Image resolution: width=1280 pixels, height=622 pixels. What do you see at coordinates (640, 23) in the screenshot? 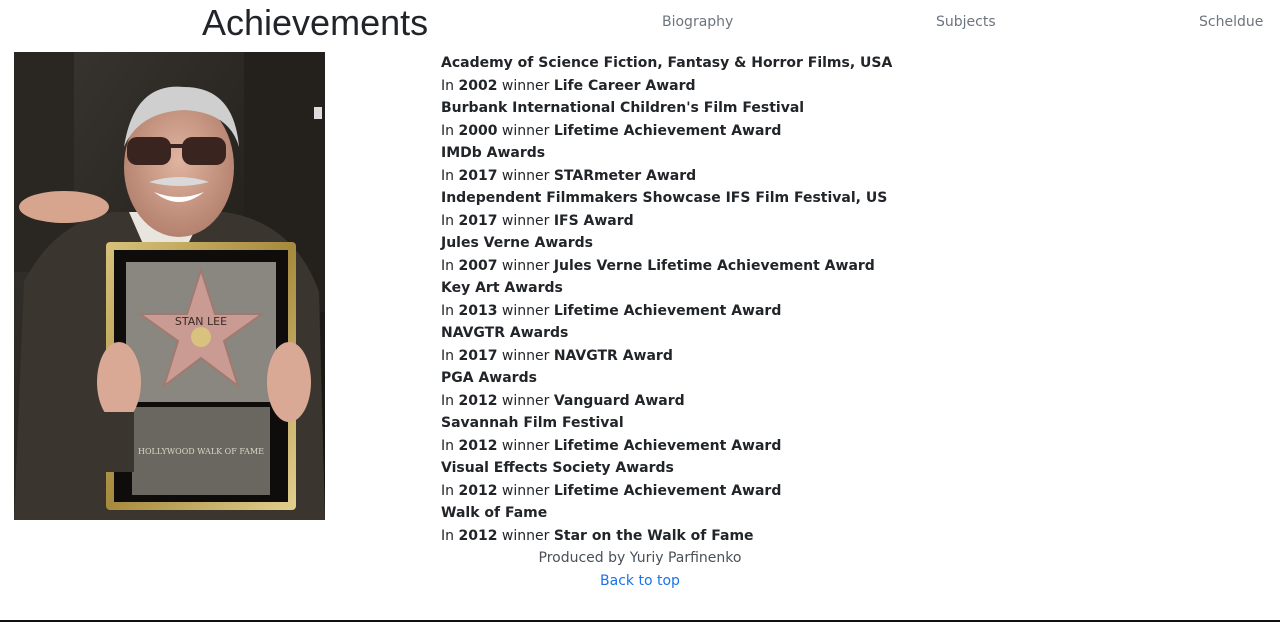
I see `header: Achievements Biography Subjects Scheldue` at bounding box center [640, 23].